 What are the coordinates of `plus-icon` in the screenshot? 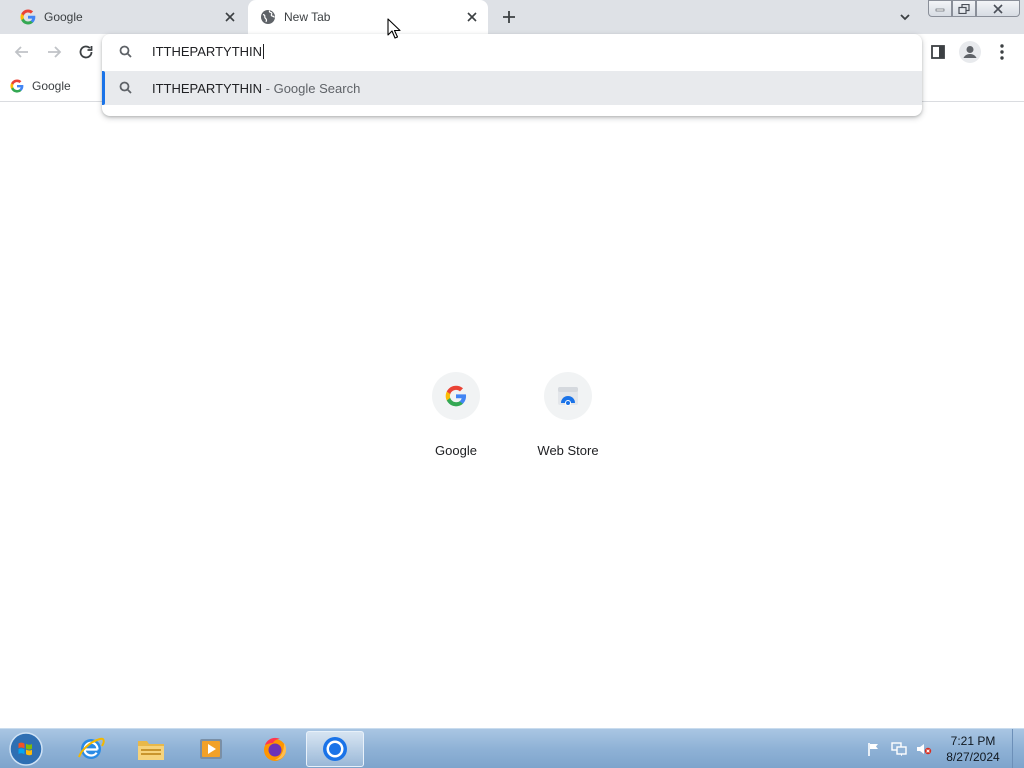 It's located at (509, 17).